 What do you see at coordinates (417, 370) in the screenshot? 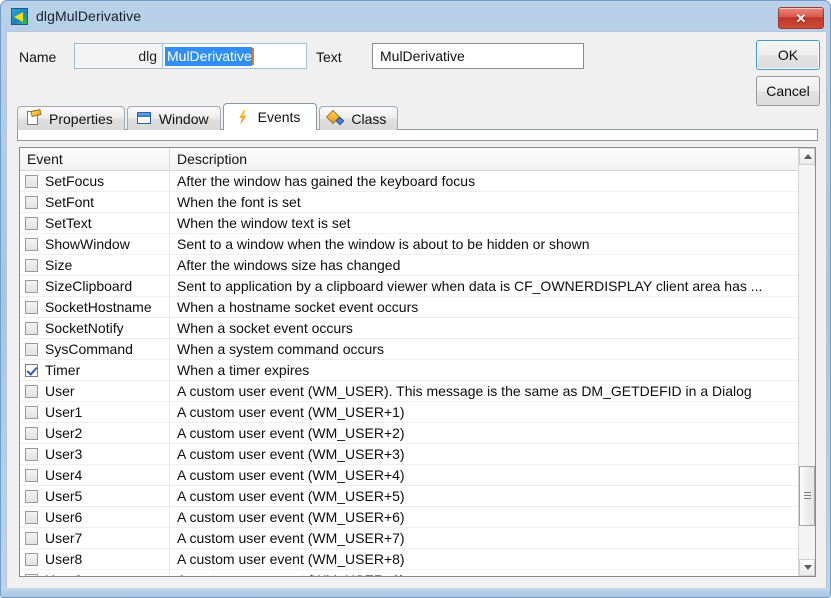
I see `table-row: Timer When a timer expires` at bounding box center [417, 370].